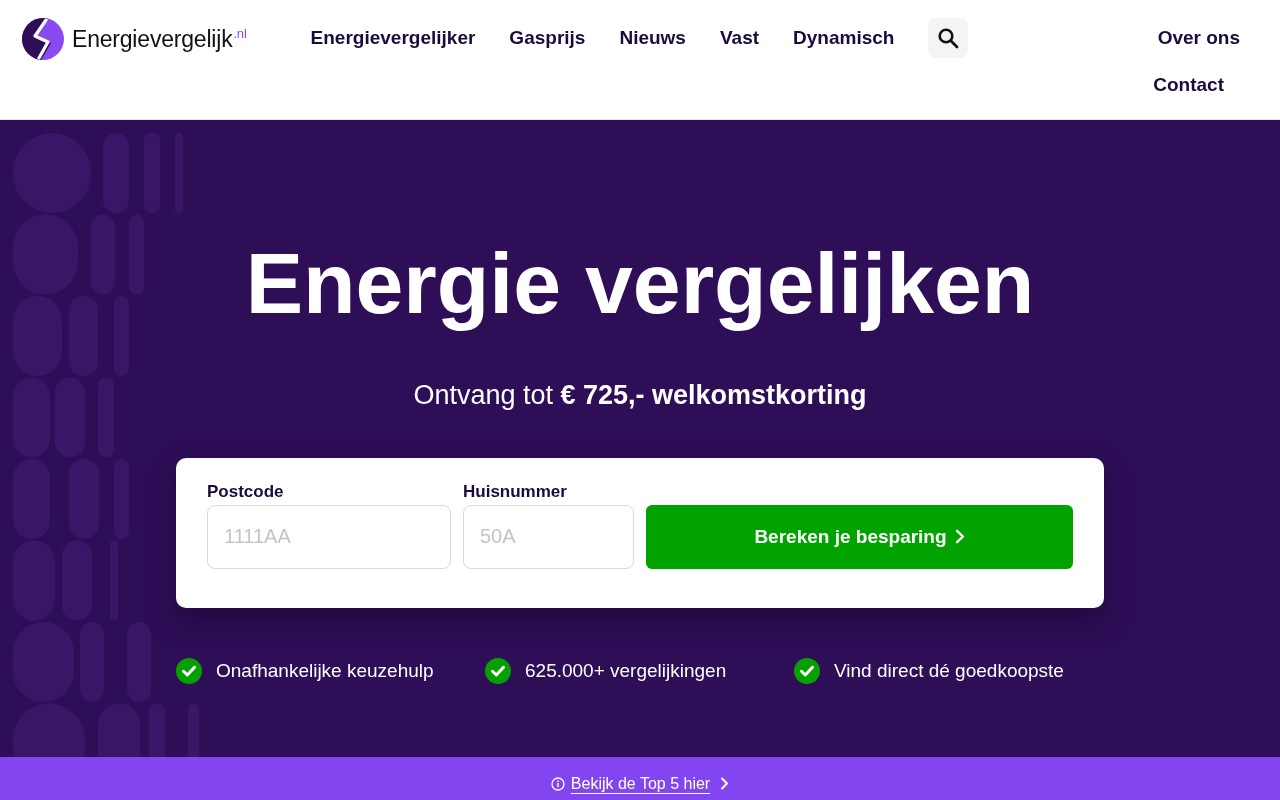 The width and height of the screenshot is (1280, 800). I want to click on nav-link: Gasprijs, so click(547, 38).